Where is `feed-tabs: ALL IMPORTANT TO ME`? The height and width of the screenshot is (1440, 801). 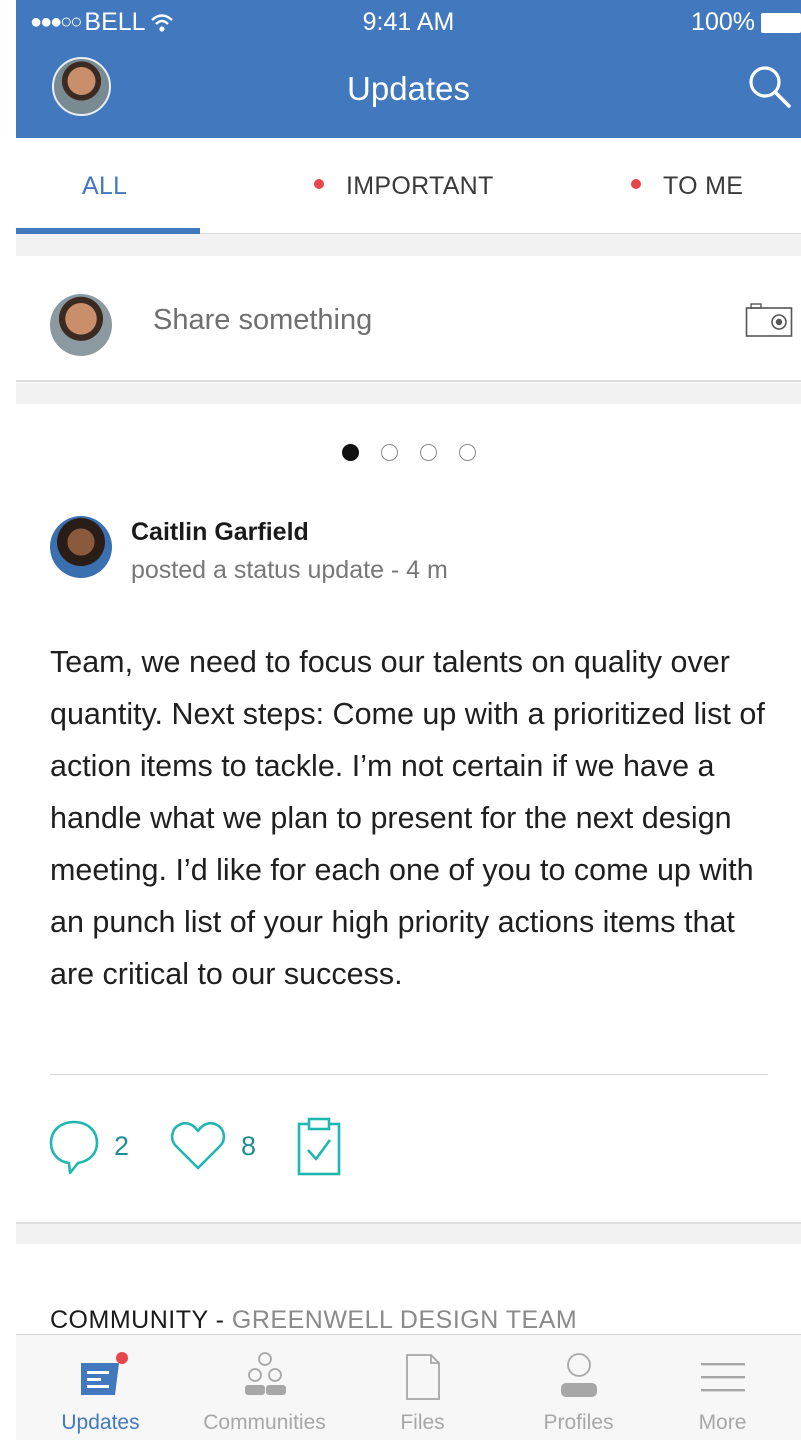 feed-tabs: ALL IMPORTANT TO ME is located at coordinates (408, 186).